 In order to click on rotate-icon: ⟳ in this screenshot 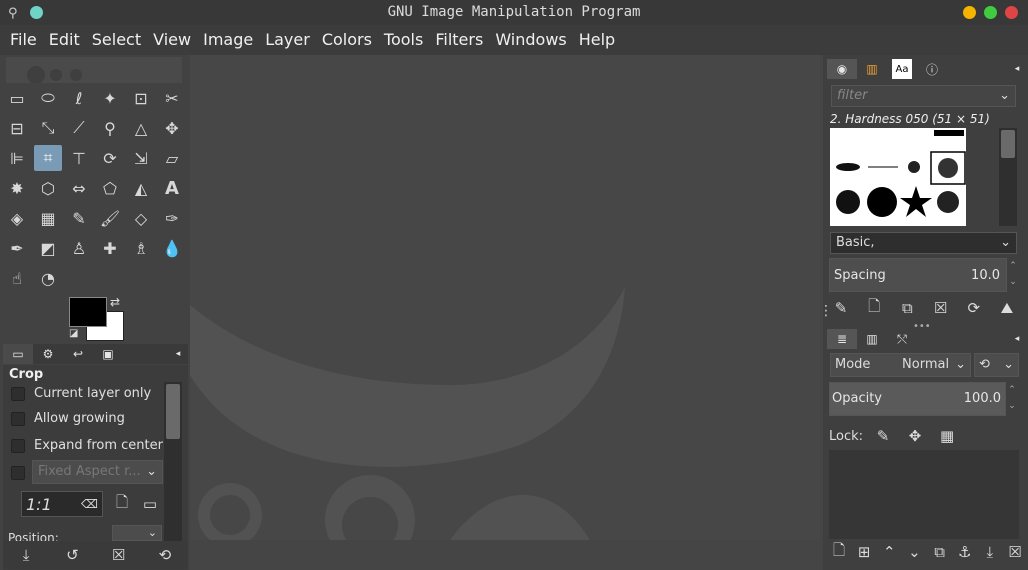, I will do `click(110, 158)`.